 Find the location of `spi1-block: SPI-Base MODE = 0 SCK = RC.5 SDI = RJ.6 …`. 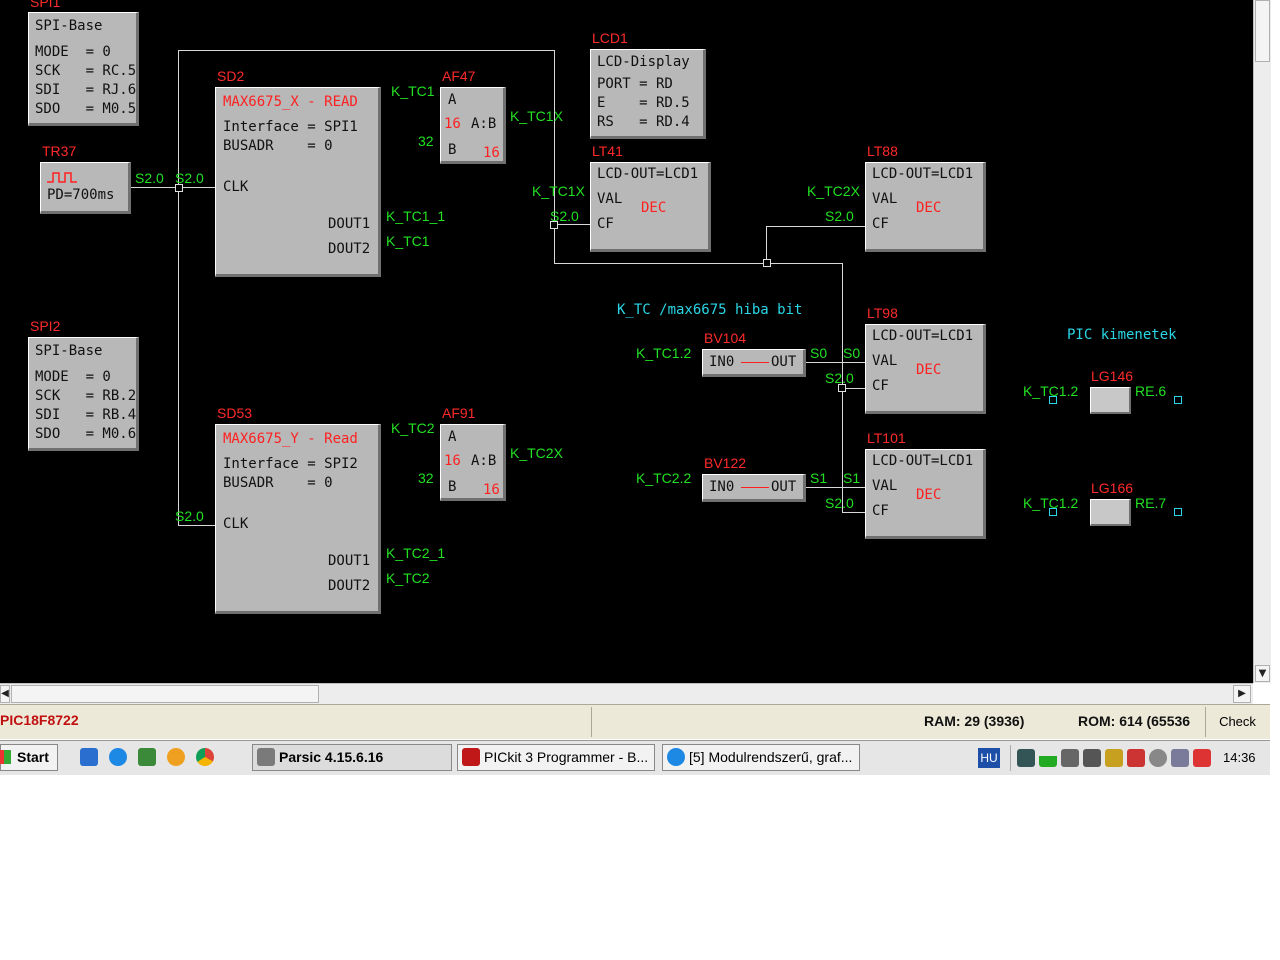

spi1-block: SPI-Base MODE = 0 SCK = RC.5 SDI = RJ.6 … is located at coordinates (83, 69).